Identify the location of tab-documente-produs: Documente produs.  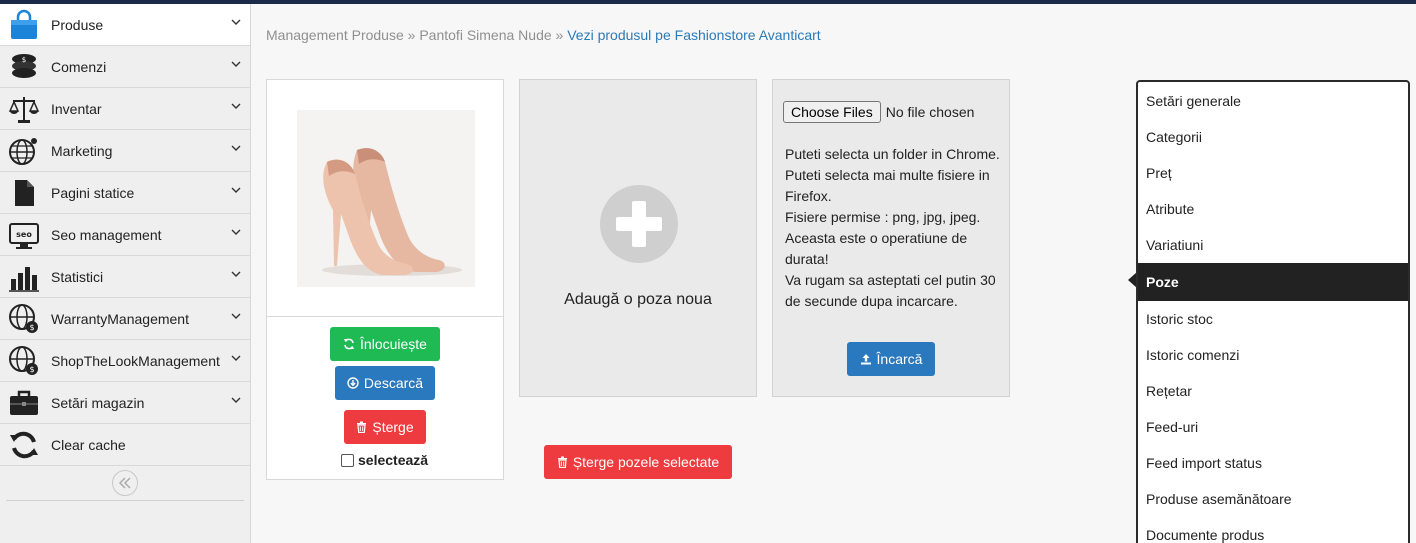
(1273, 530).